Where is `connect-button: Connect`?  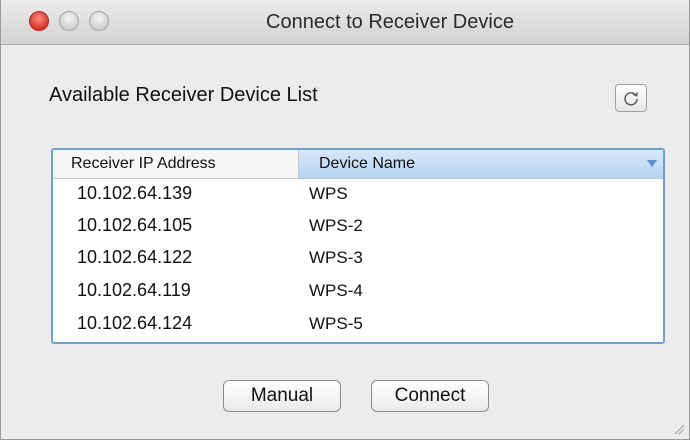 connect-button: Connect is located at coordinates (430, 396).